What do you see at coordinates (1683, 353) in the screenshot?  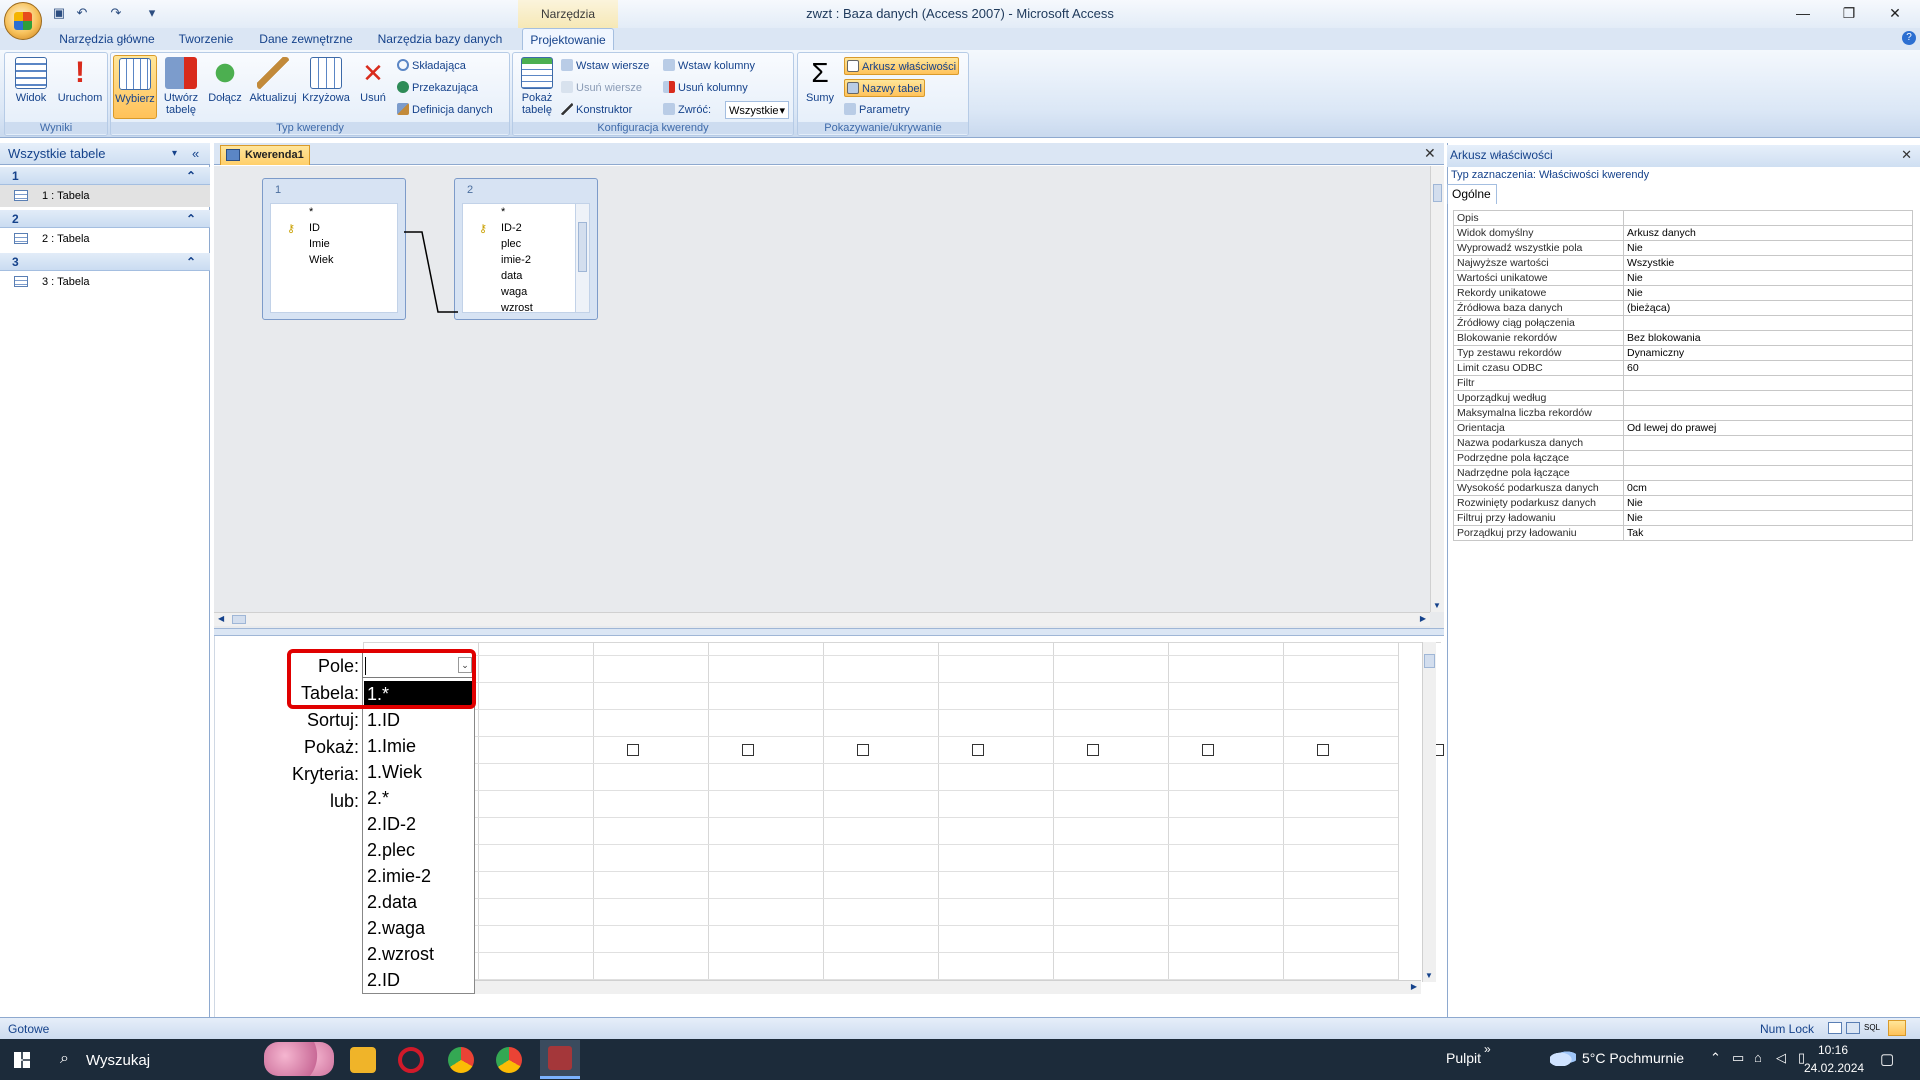 I see `property-row: Typ zestawu rekordów Dynamiczny` at bounding box center [1683, 353].